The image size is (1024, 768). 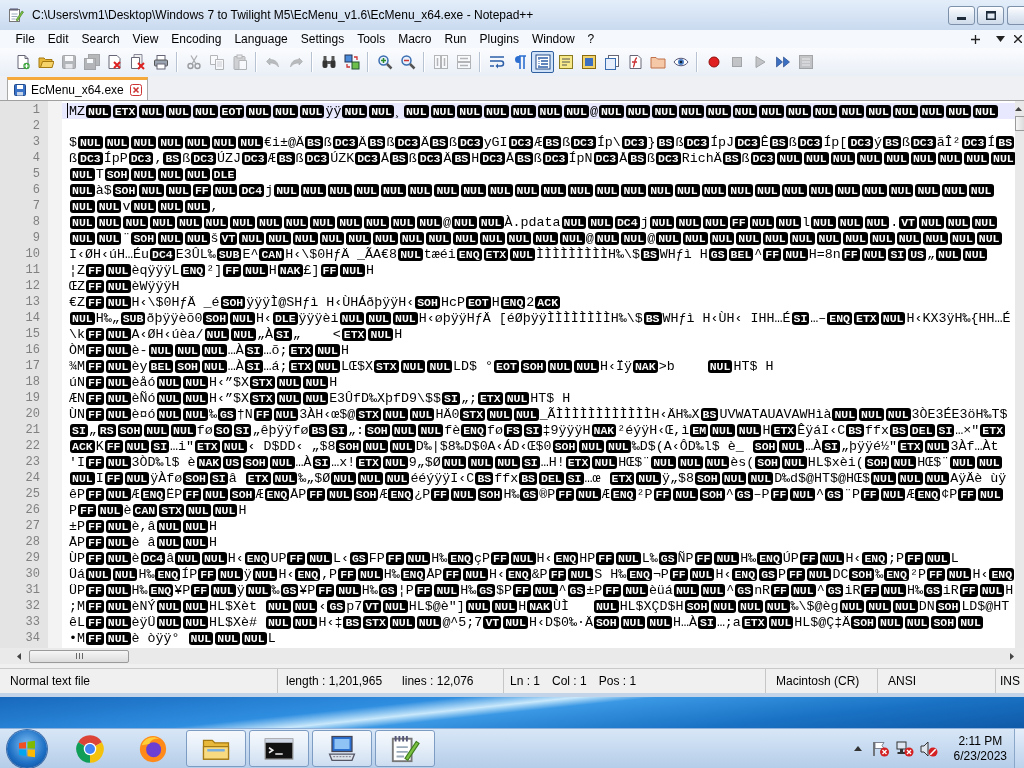 What do you see at coordinates (193, 62) in the screenshot?
I see `scissors-icon` at bounding box center [193, 62].